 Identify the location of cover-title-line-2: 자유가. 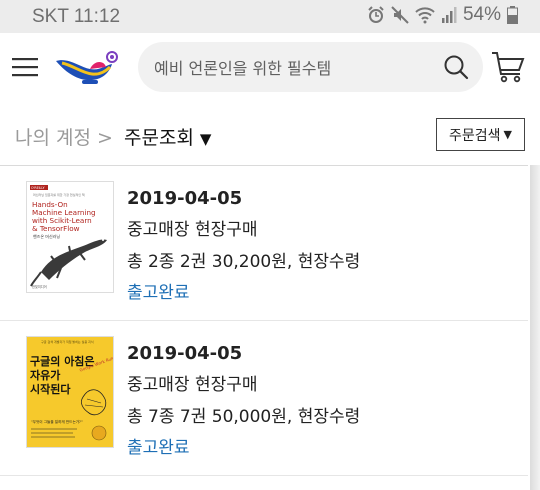
(45, 375).